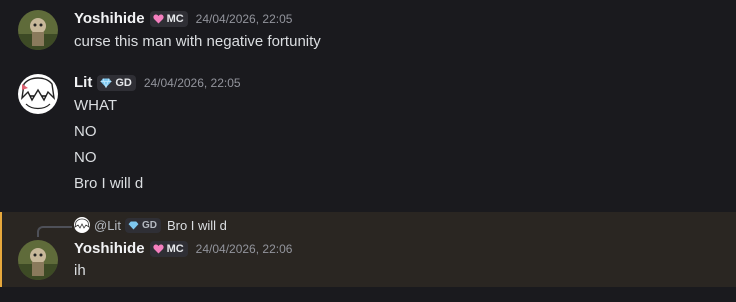 The width and height of the screenshot is (736, 302). Describe the element at coordinates (197, 225) in the screenshot. I see `reply-preview-text: Bro I will d` at that location.